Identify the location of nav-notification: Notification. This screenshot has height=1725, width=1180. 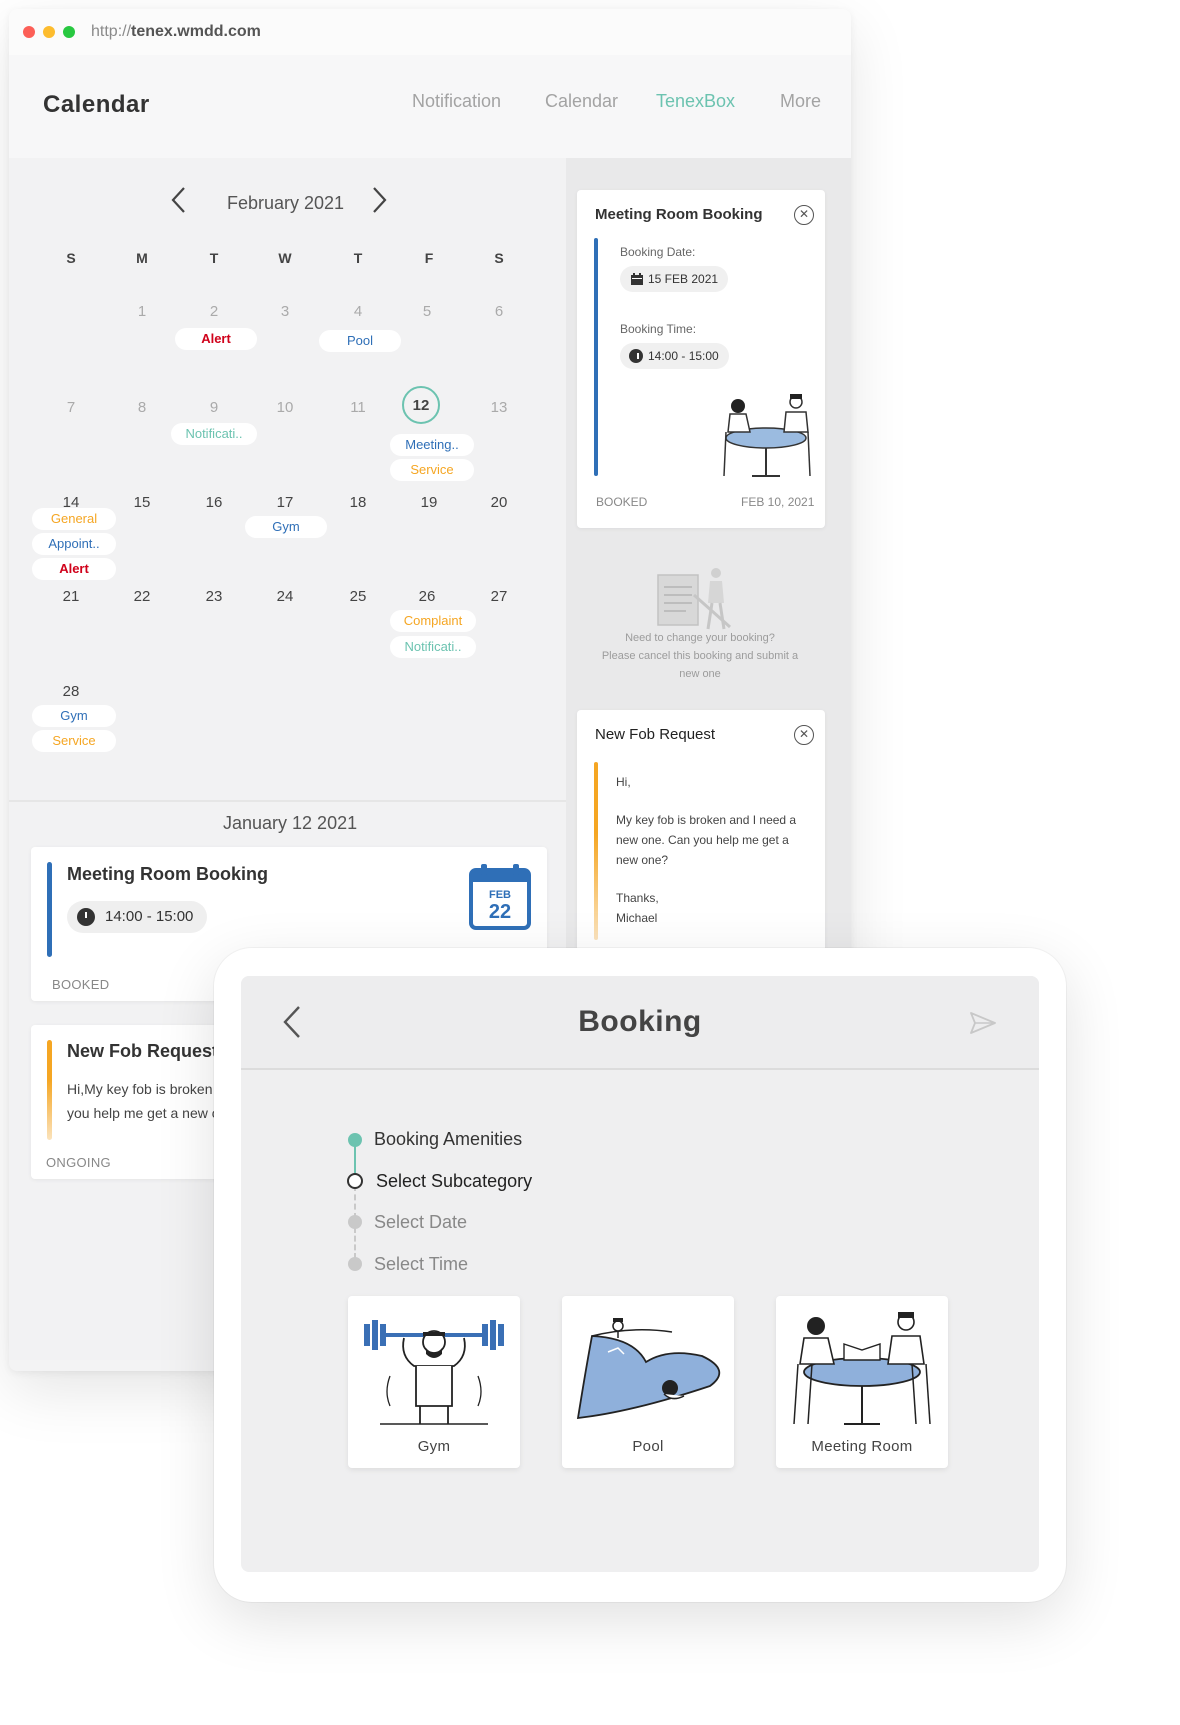
(456, 101).